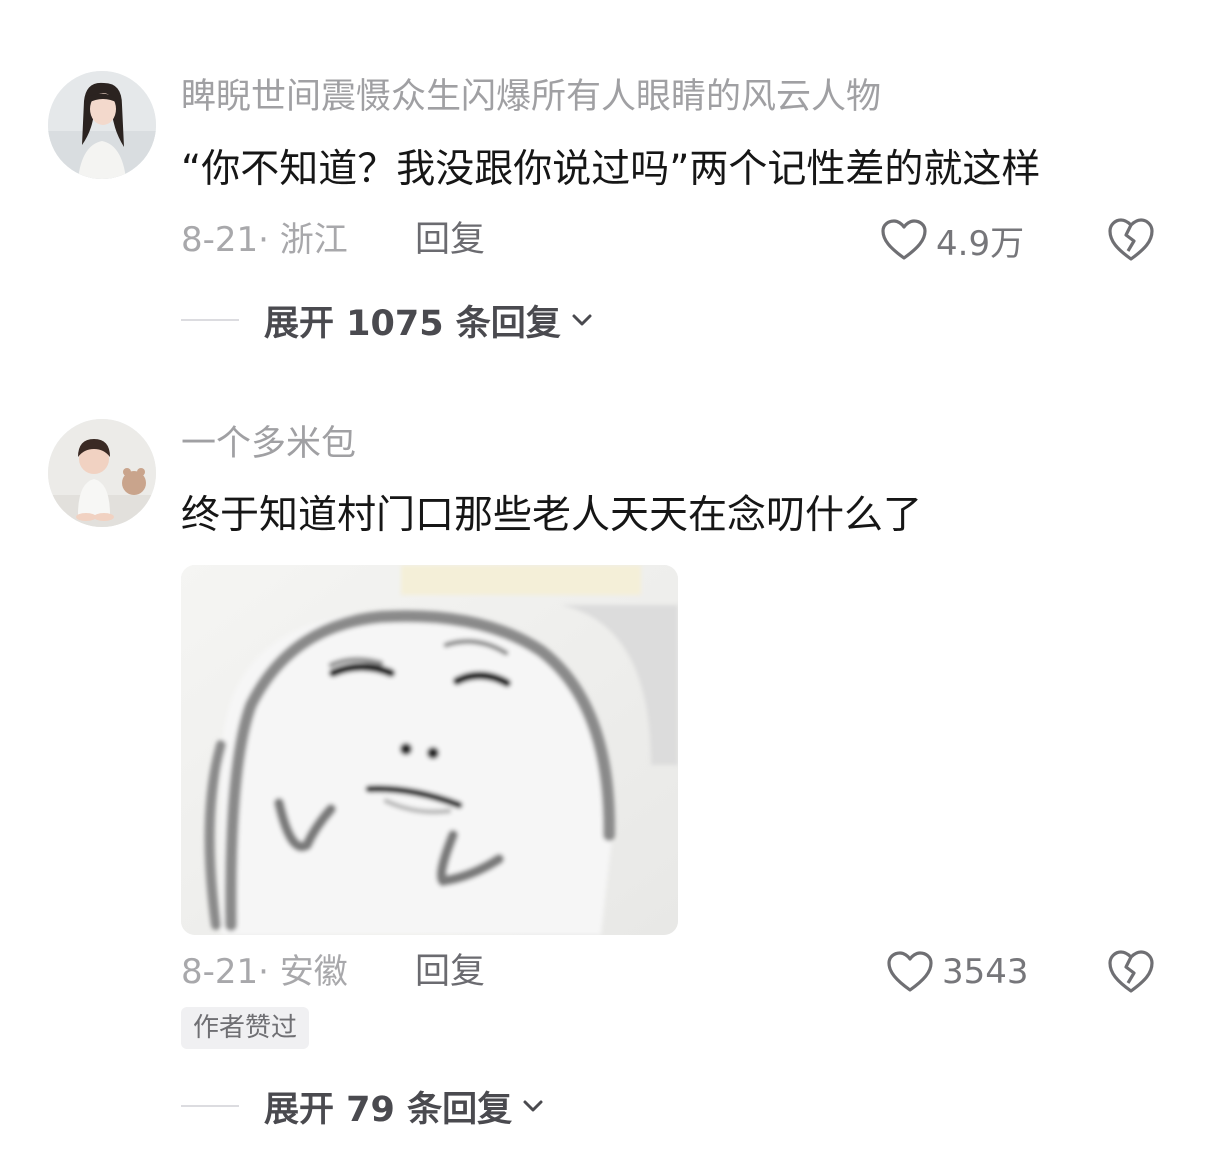 This screenshot has height=1166, width=1206. I want to click on like-button: 3543, so click(957, 972).